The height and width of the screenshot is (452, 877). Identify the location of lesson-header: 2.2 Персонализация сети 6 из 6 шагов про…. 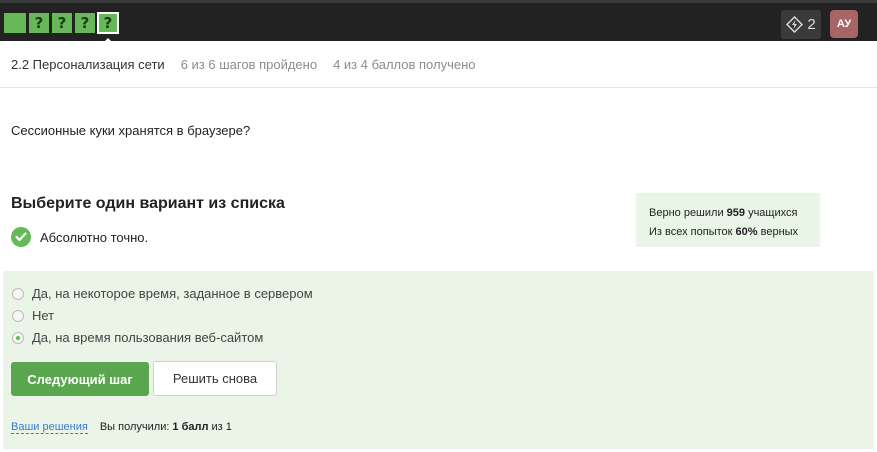
(438, 64).